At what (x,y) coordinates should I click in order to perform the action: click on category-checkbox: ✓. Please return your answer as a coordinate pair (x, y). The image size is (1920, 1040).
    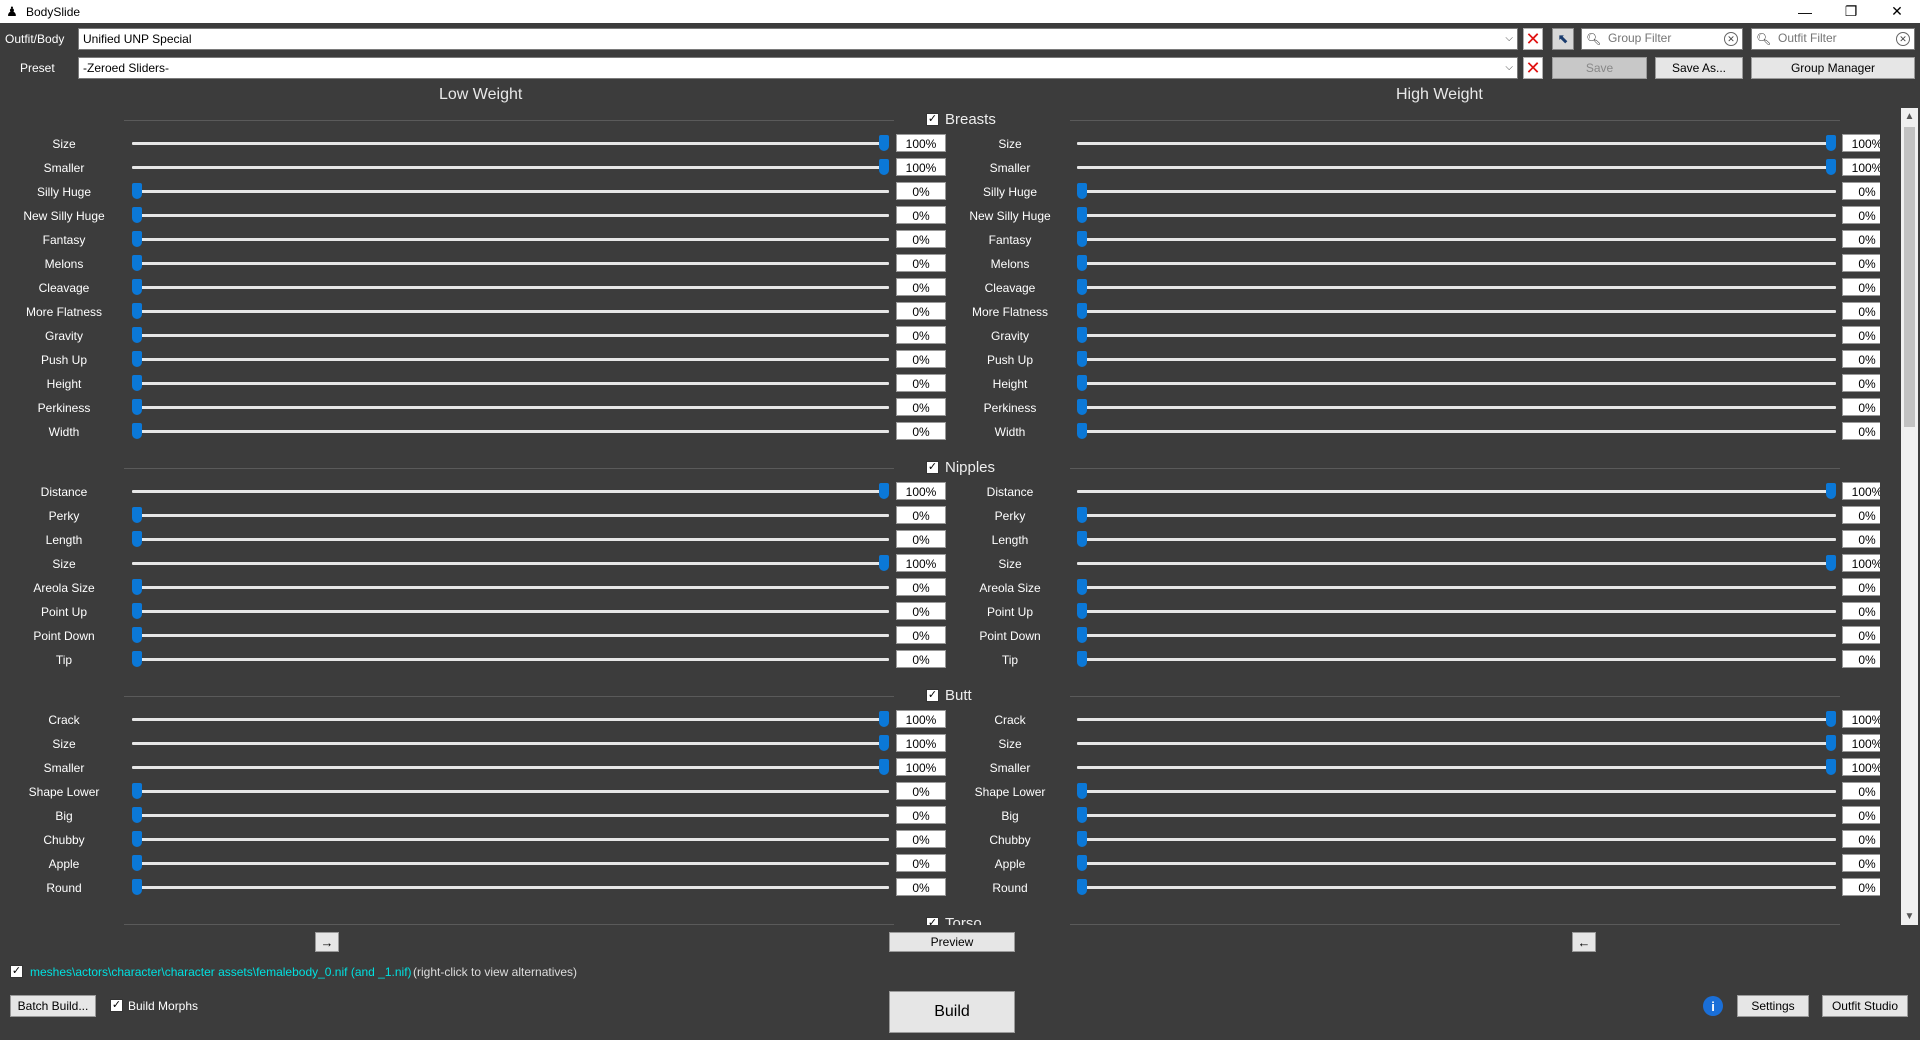
    Looking at the image, I should click on (932, 119).